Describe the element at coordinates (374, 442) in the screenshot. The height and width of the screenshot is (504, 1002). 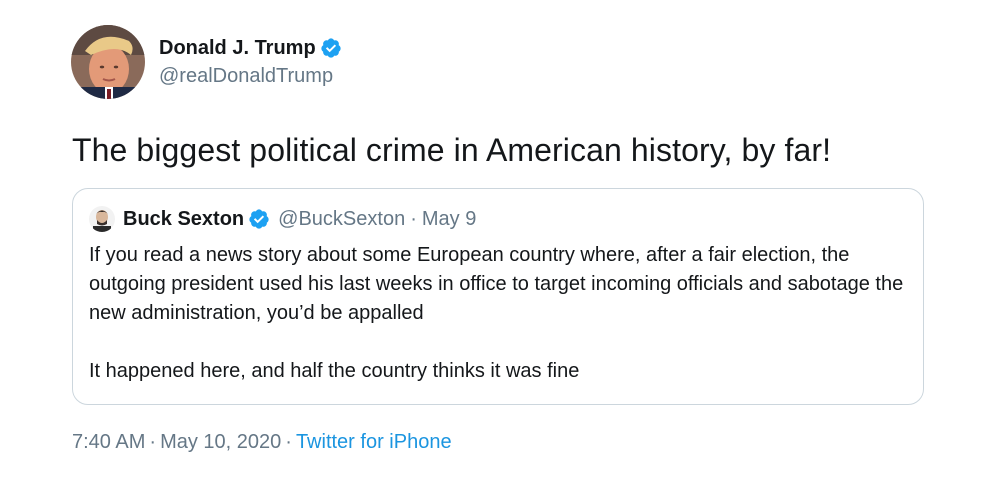
I see `tweet-source-link: Twitter for iPhone` at that location.